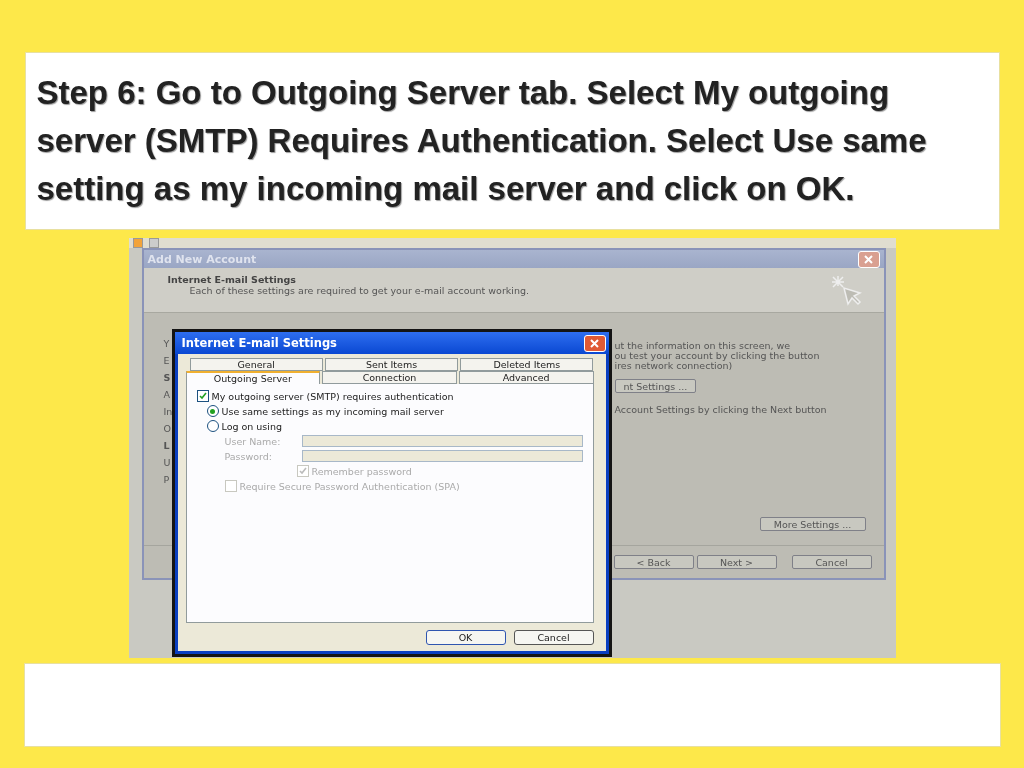 The image size is (1024, 768). Describe the element at coordinates (253, 441) in the screenshot. I see `field-label: User Name:` at that location.